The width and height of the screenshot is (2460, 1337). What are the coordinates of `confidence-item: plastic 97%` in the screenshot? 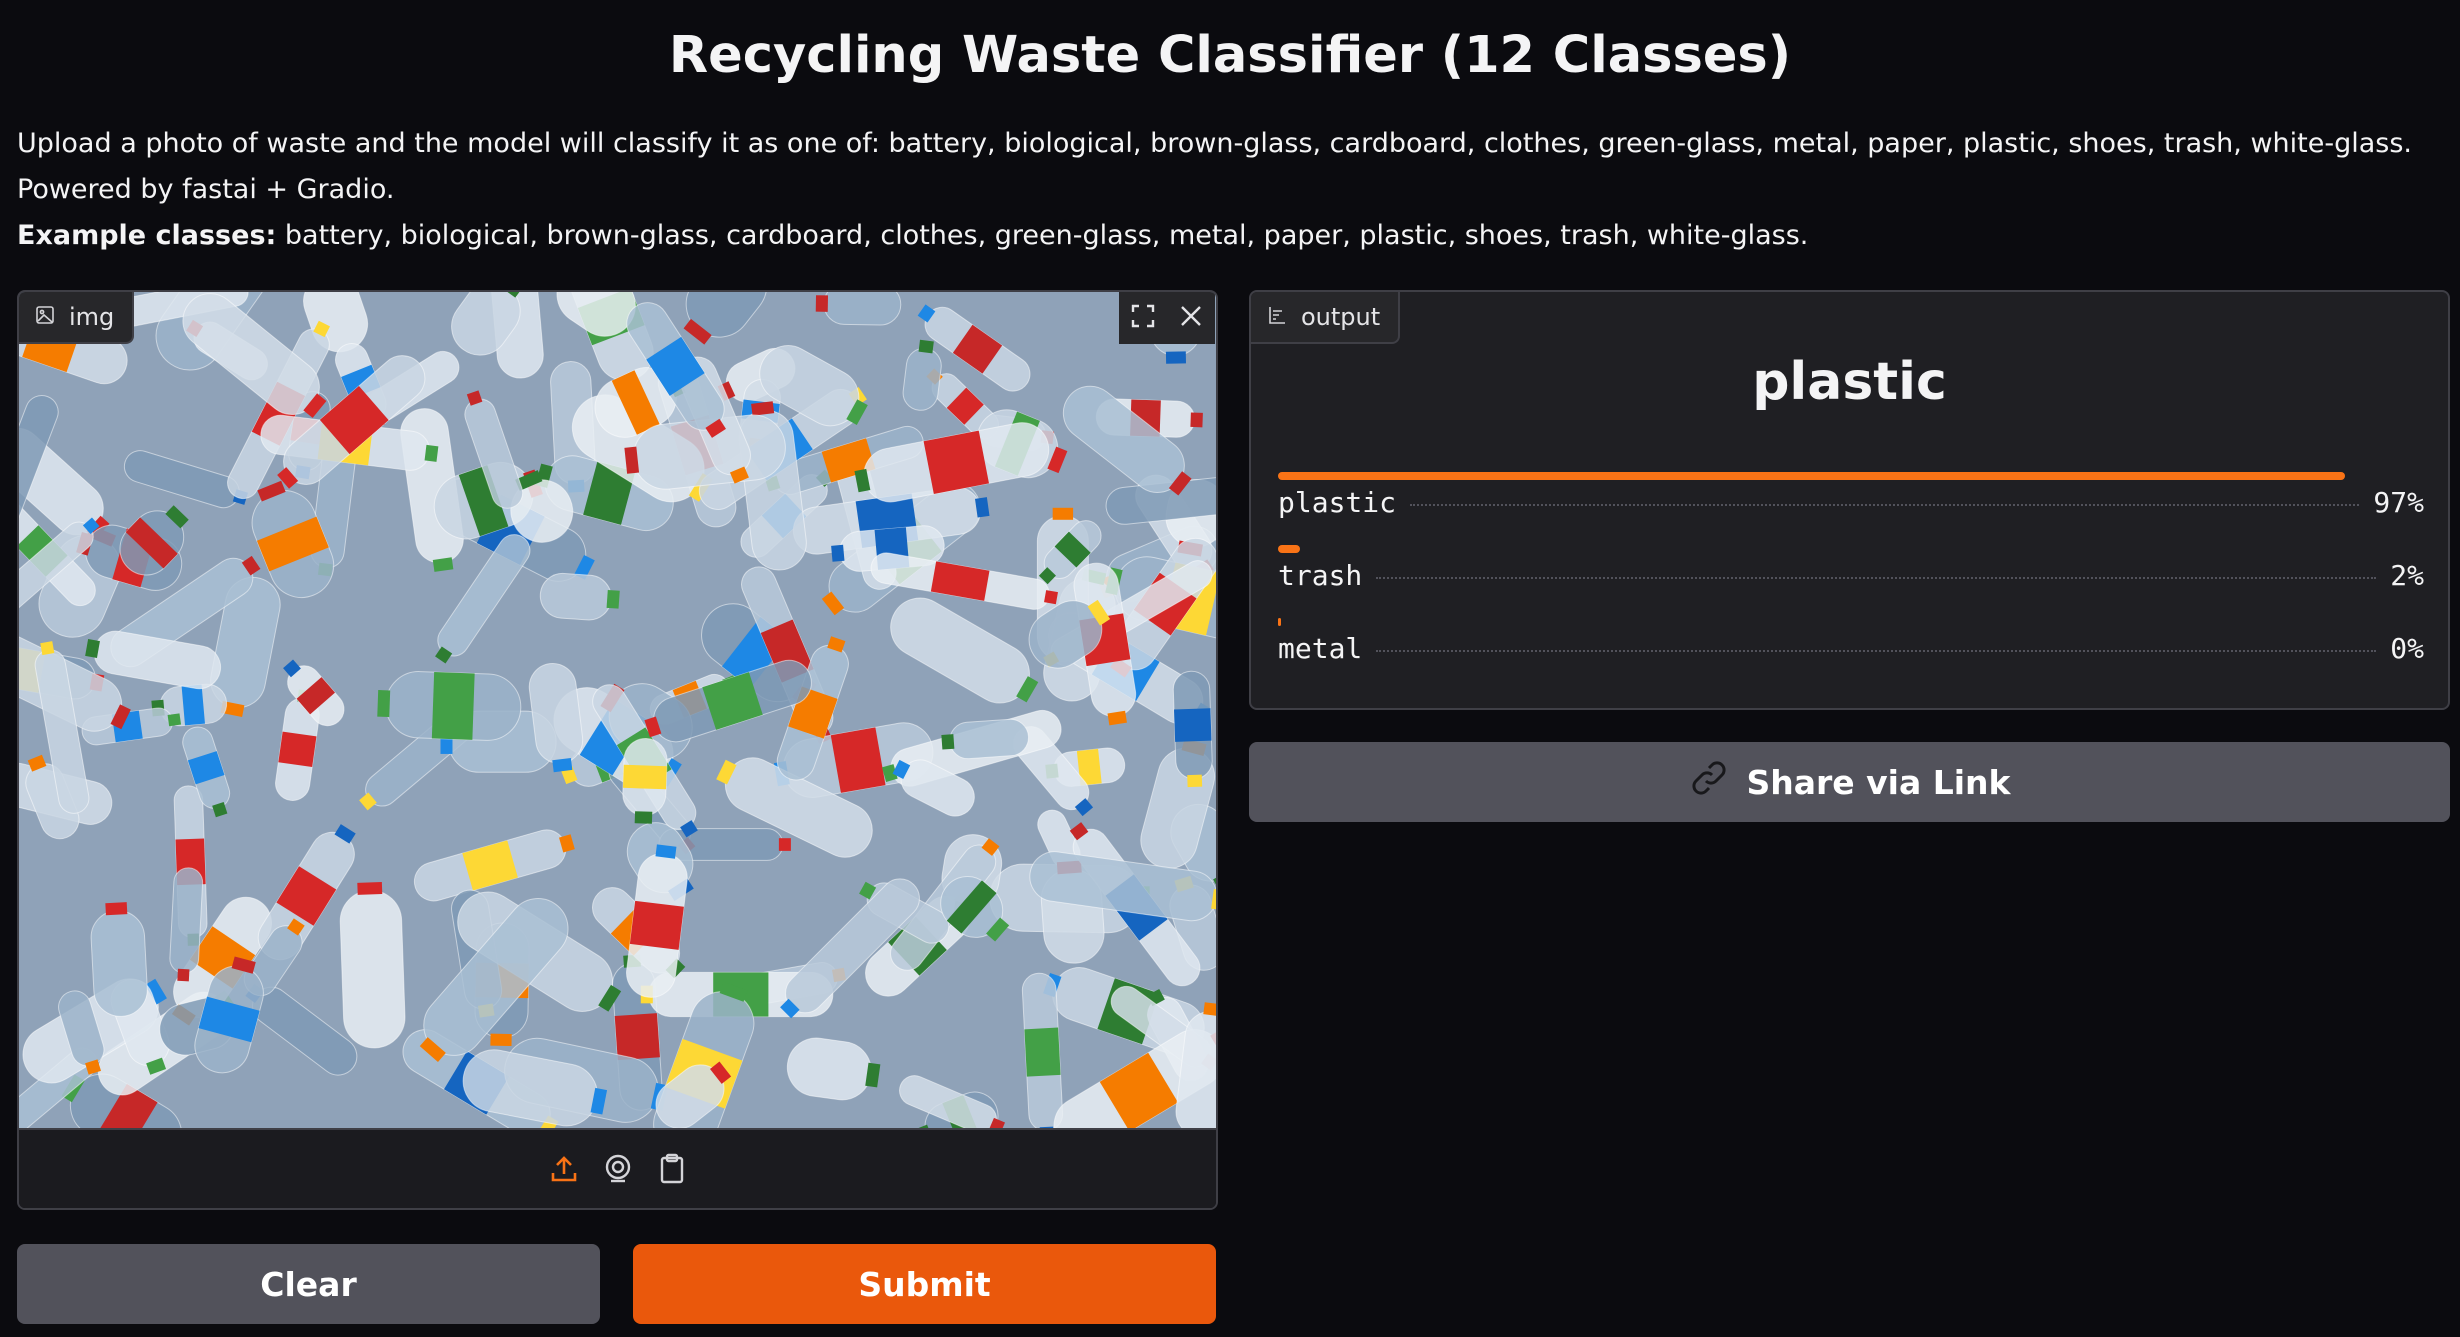 It's located at (1851, 502).